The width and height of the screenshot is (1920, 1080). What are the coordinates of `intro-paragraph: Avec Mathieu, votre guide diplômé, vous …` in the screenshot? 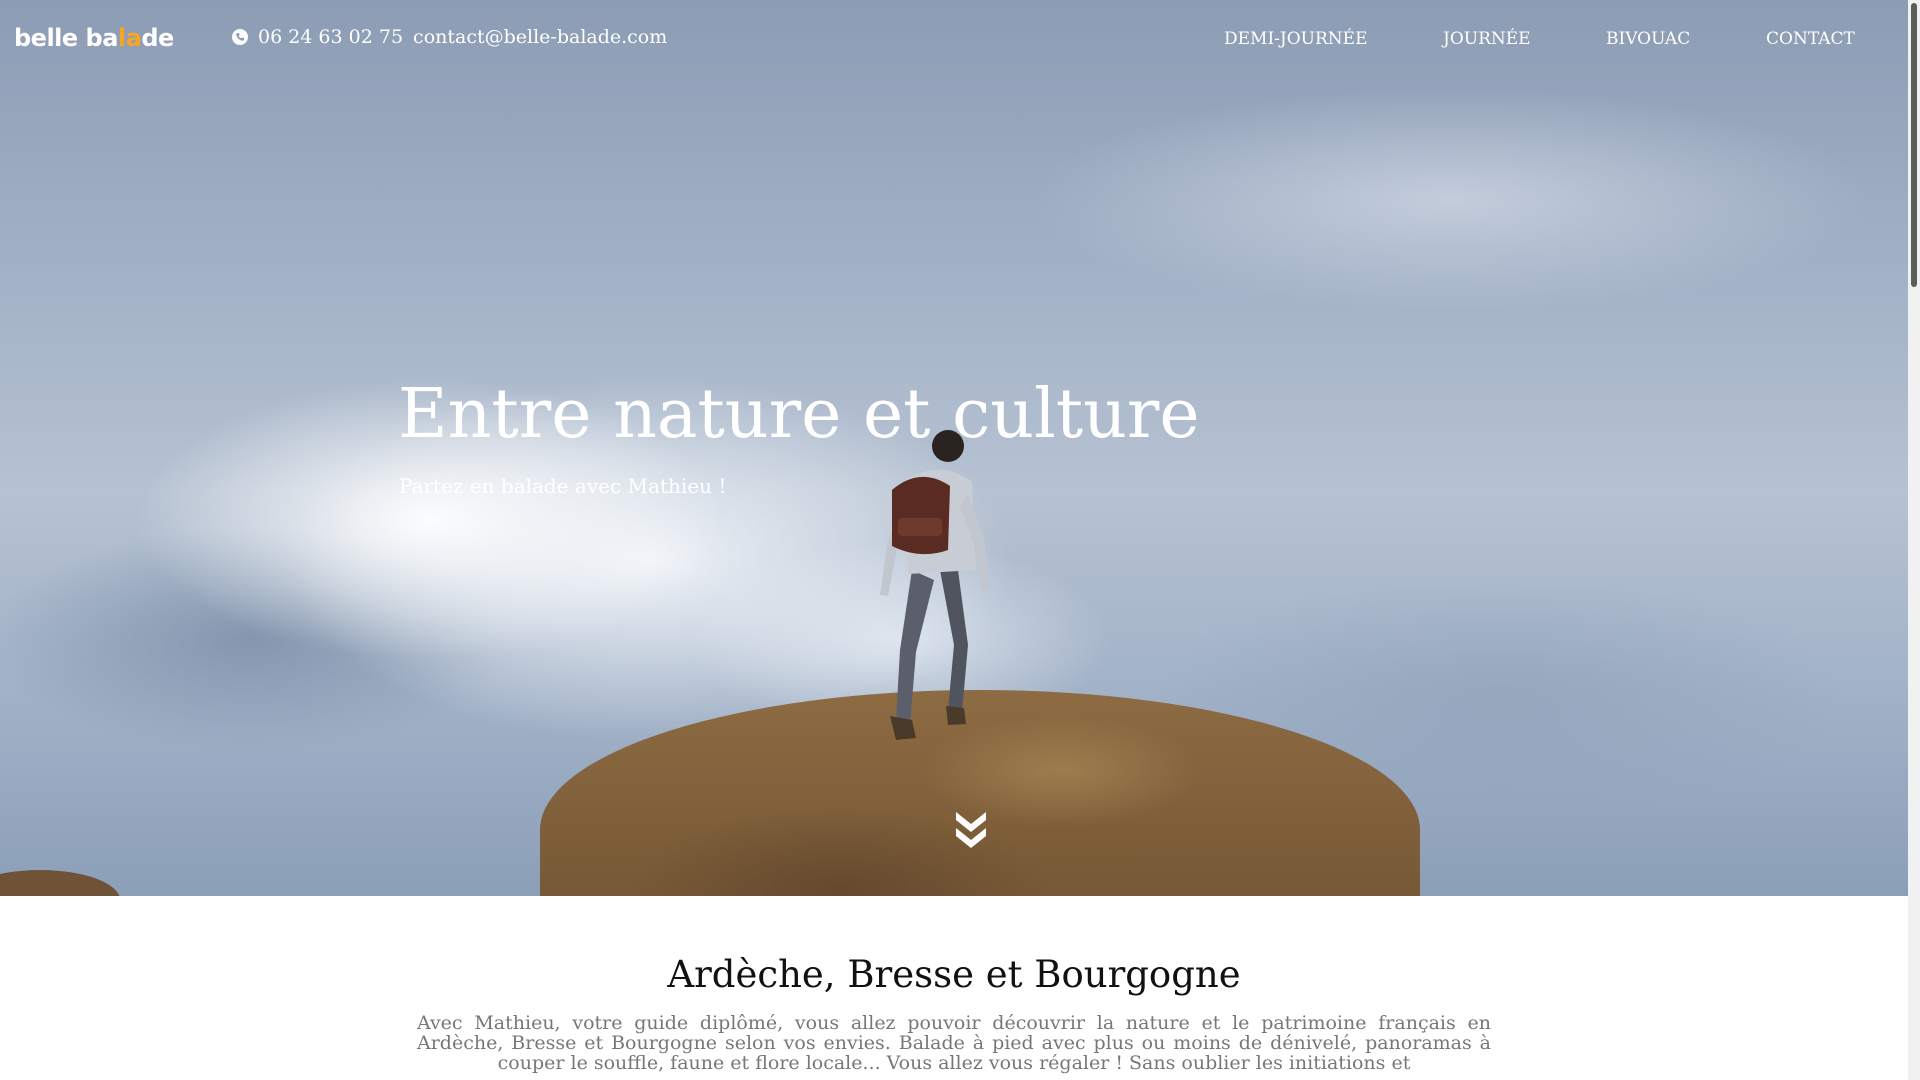 It's located at (954, 1043).